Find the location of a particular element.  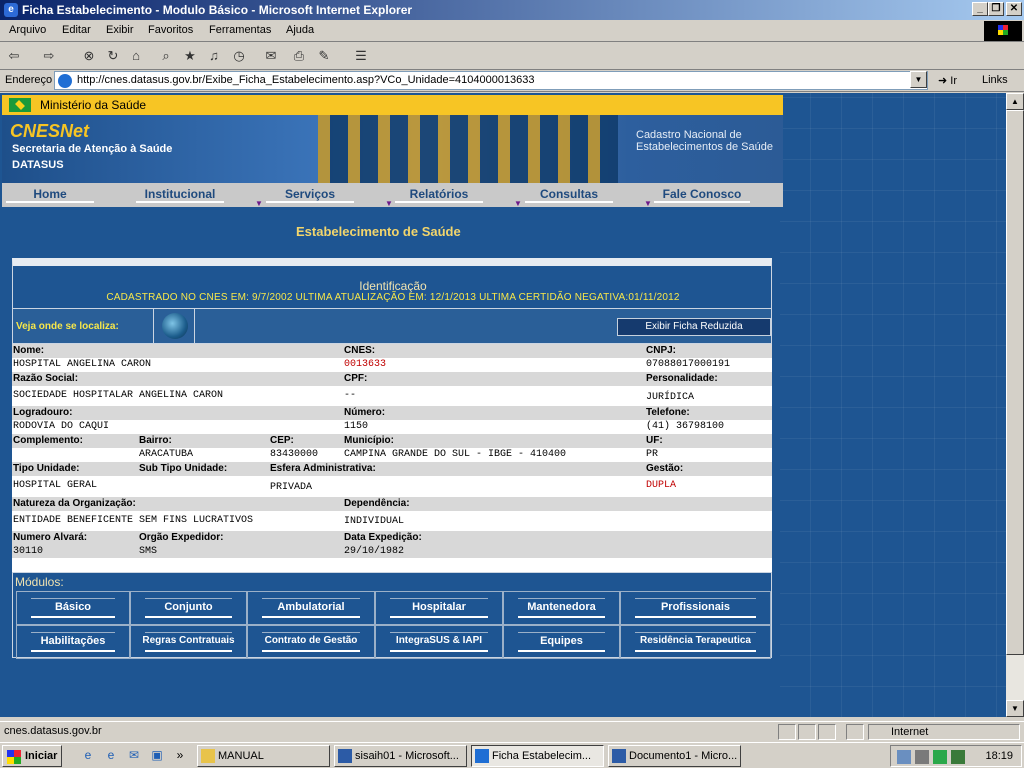

nome-label: Nome: is located at coordinates (29, 350).